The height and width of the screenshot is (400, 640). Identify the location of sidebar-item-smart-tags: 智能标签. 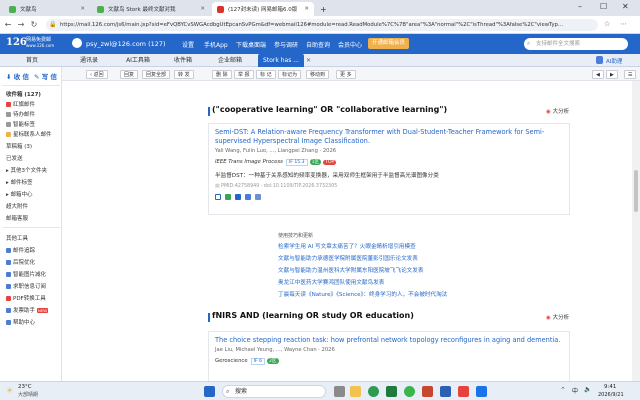
(20, 124).